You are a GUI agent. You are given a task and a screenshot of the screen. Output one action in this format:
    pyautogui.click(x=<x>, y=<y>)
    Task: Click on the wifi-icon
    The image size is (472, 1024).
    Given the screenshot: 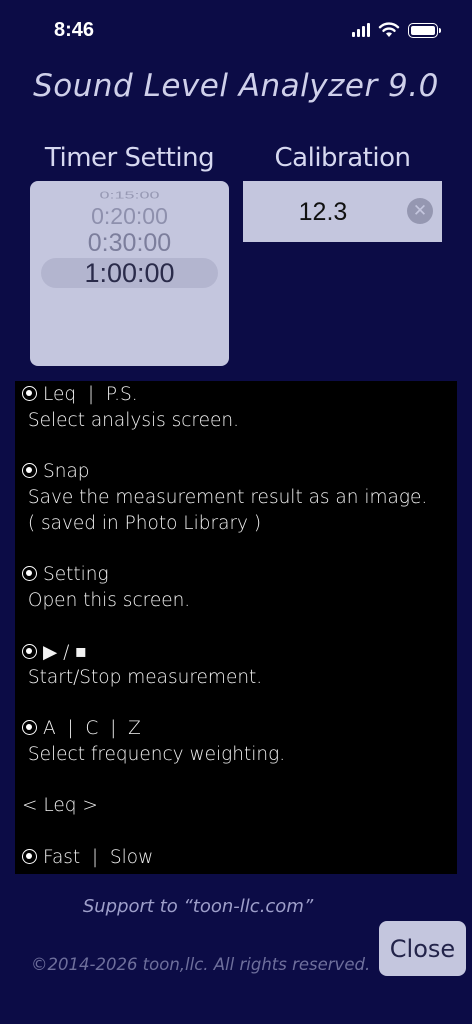 What is the action you would take?
    pyautogui.click(x=389, y=29)
    